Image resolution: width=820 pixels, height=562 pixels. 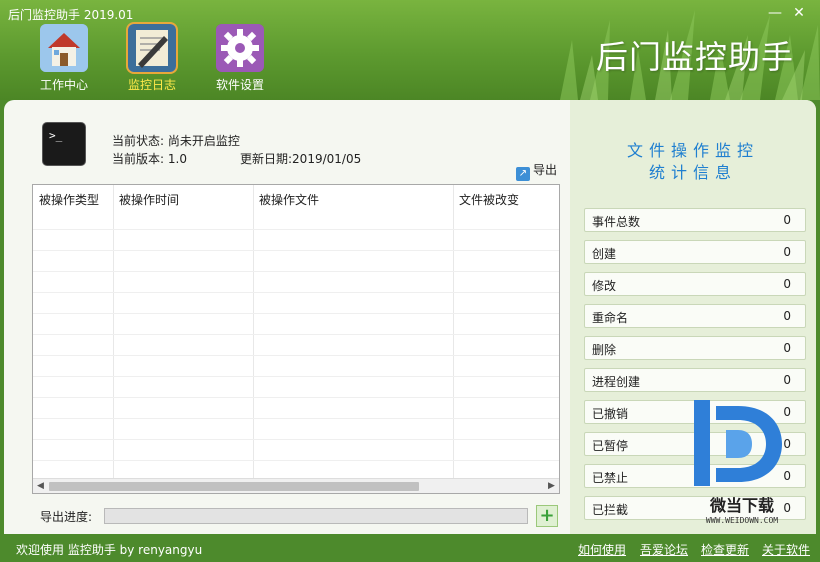 What do you see at coordinates (64, 48) in the screenshot?
I see `house-icon` at bounding box center [64, 48].